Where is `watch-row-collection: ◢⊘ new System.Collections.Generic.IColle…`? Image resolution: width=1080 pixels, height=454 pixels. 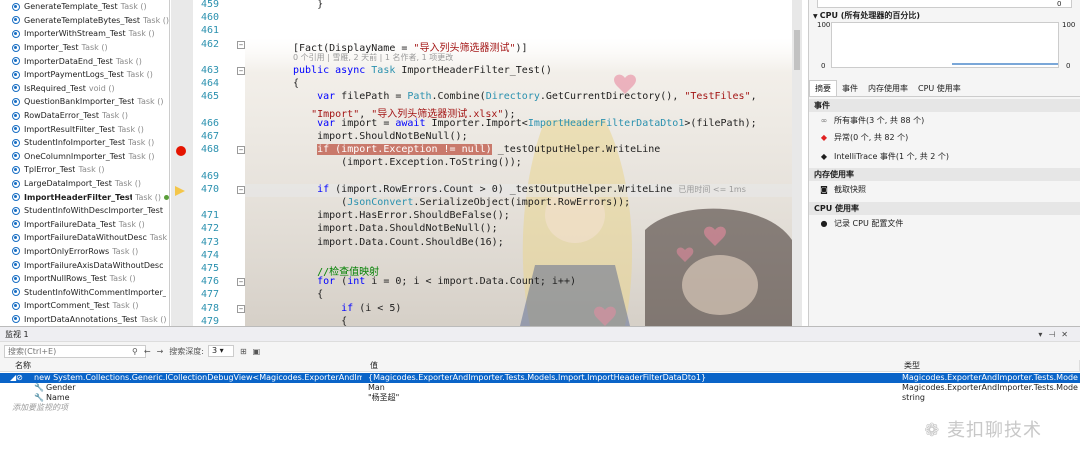 watch-row-collection: ◢⊘ new System.Collections.Generic.IColle… is located at coordinates (540, 378).